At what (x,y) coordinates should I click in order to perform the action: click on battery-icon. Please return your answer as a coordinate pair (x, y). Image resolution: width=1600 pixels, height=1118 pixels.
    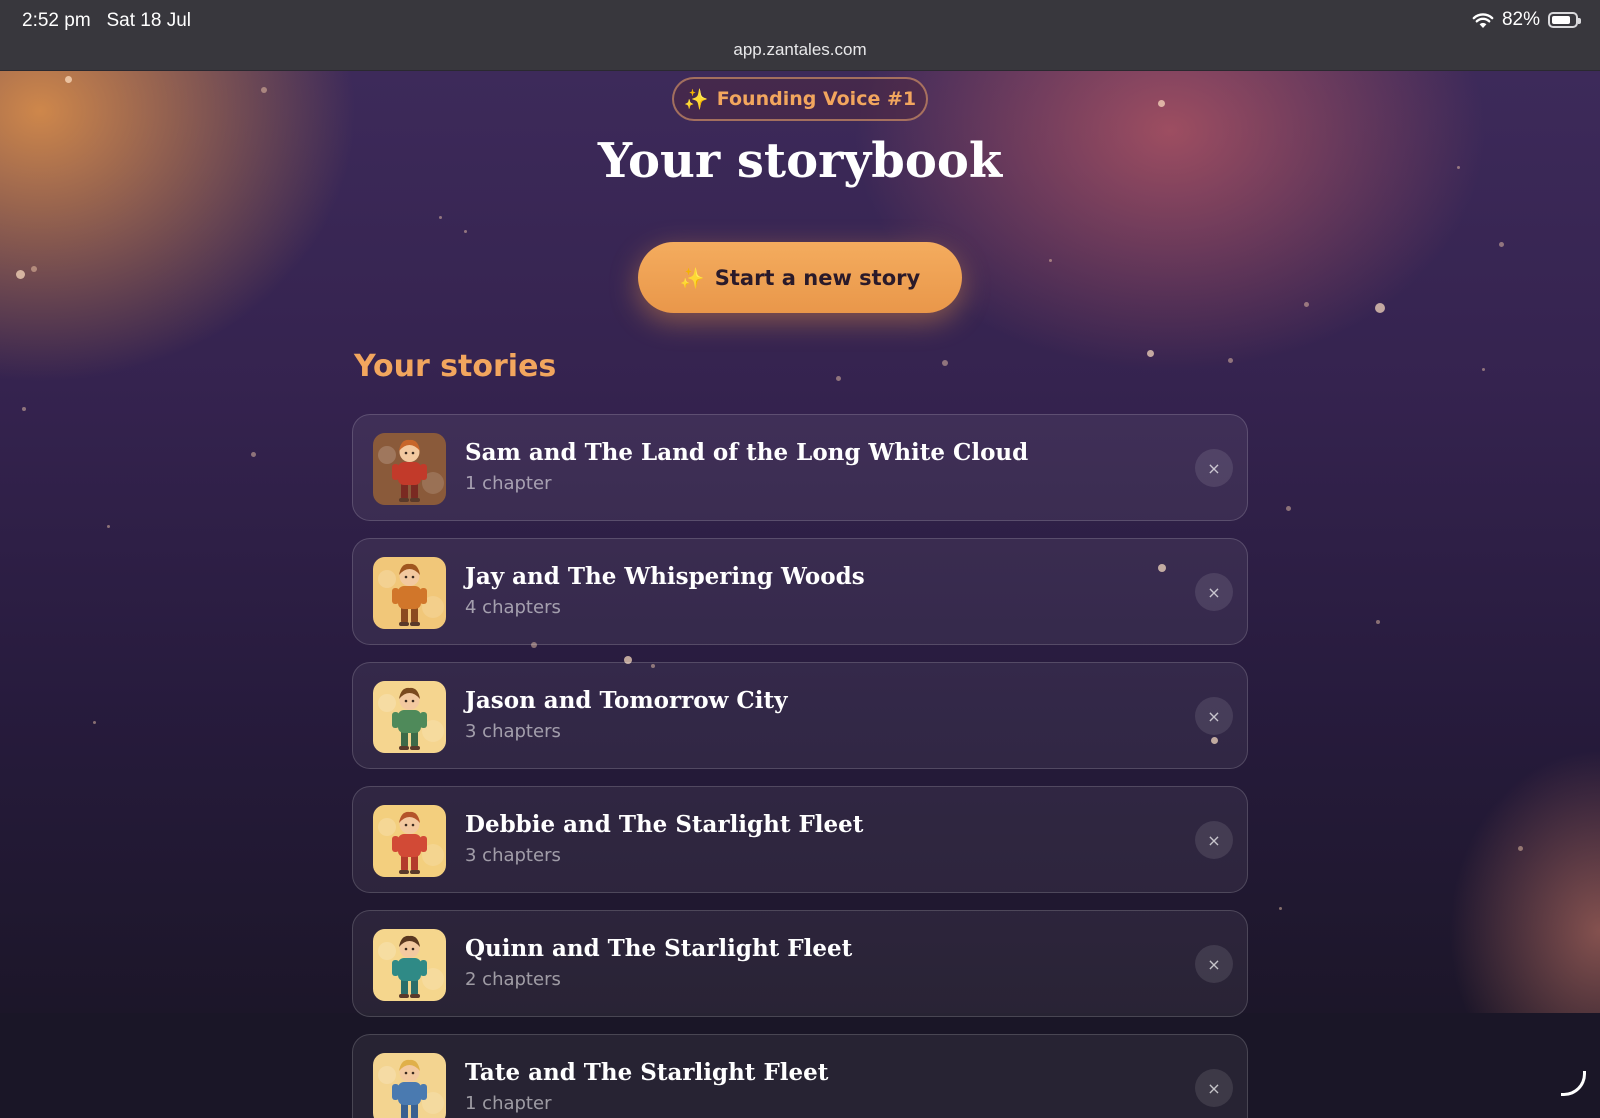
    Looking at the image, I should click on (1564, 20).